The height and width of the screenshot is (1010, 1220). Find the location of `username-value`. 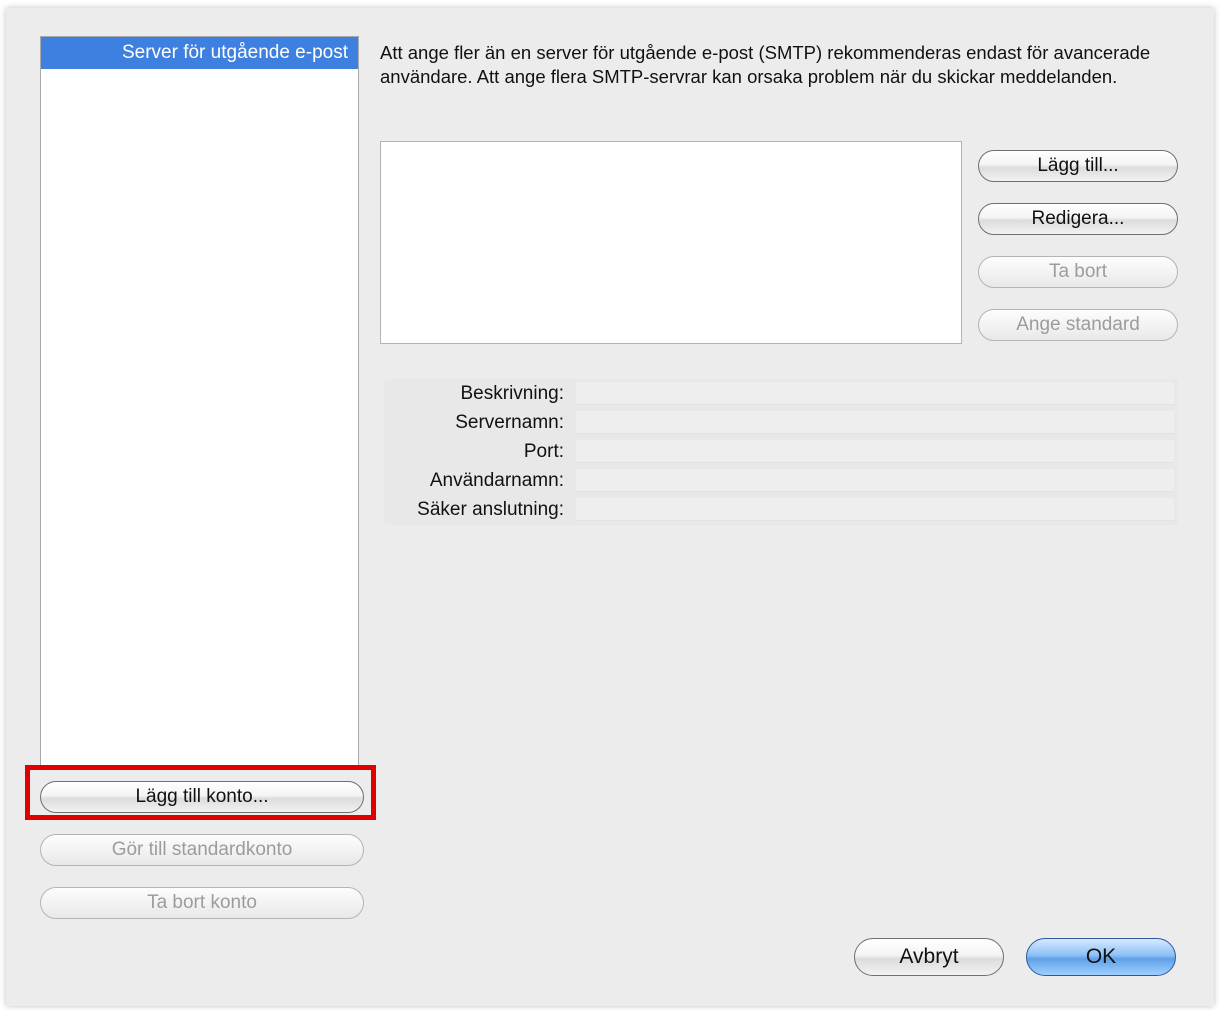

username-value is located at coordinates (875, 480).